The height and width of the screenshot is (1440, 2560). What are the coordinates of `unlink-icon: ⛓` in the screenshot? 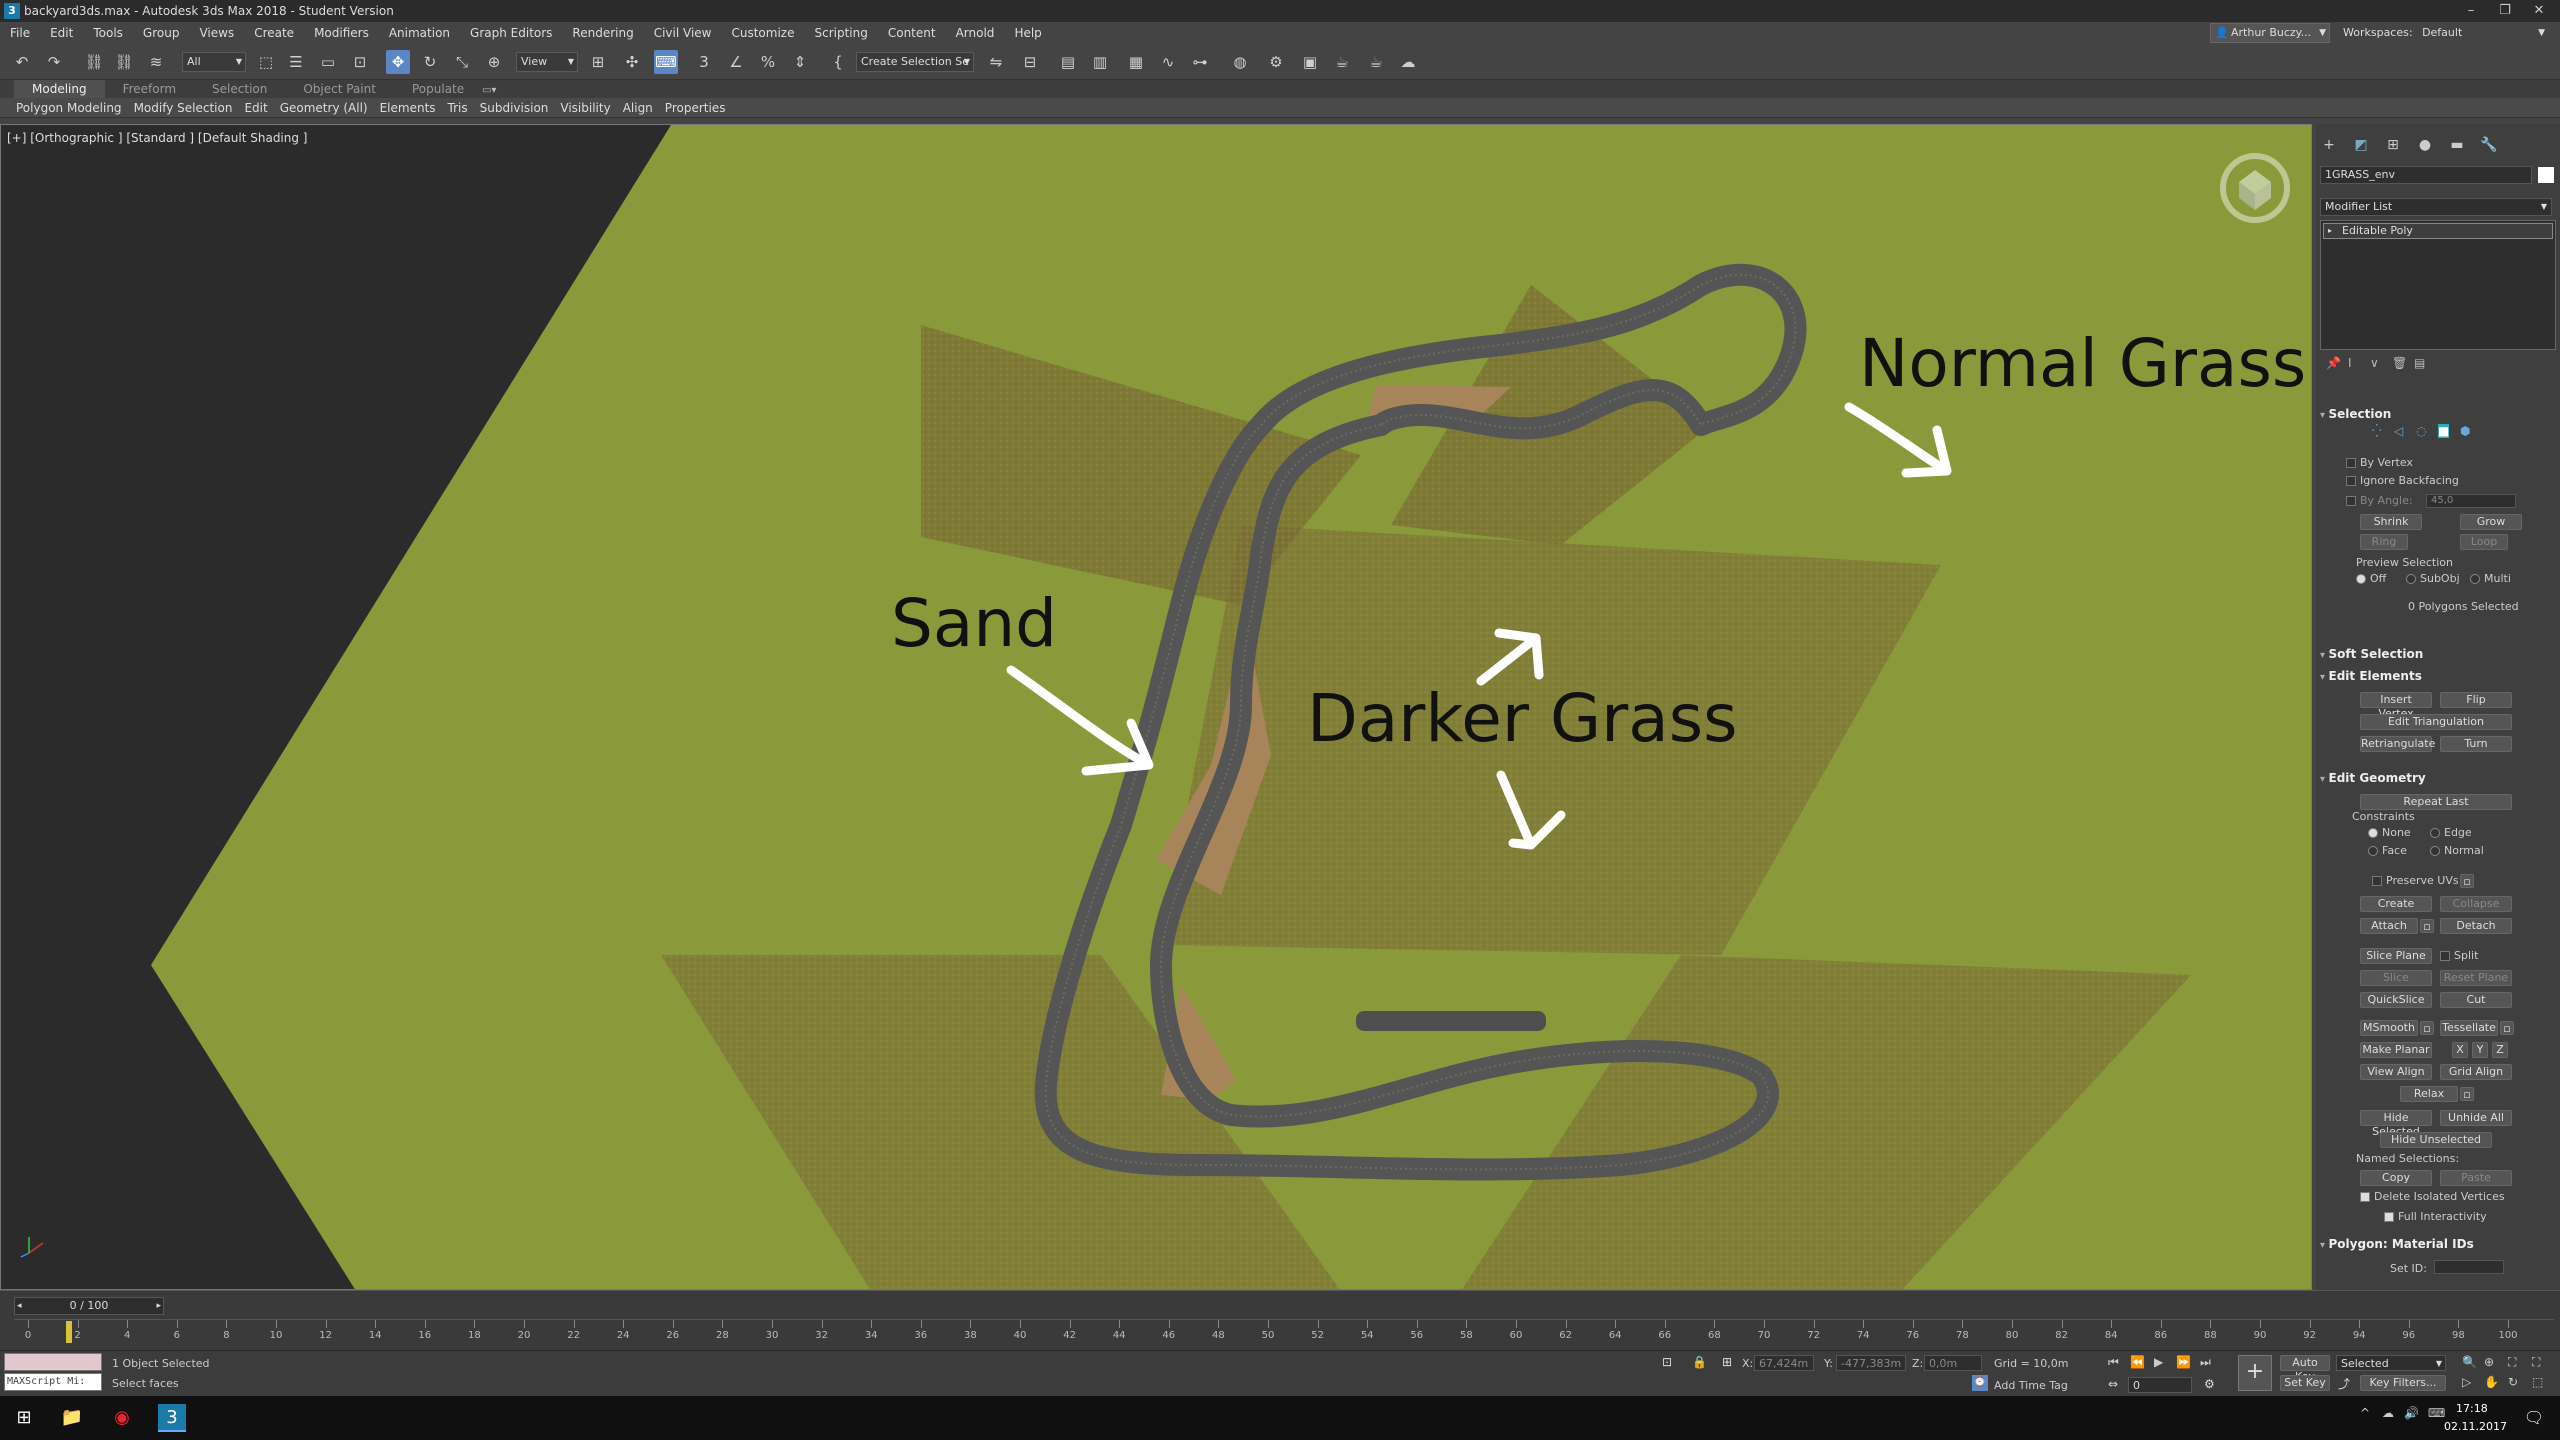 It's located at (124, 62).